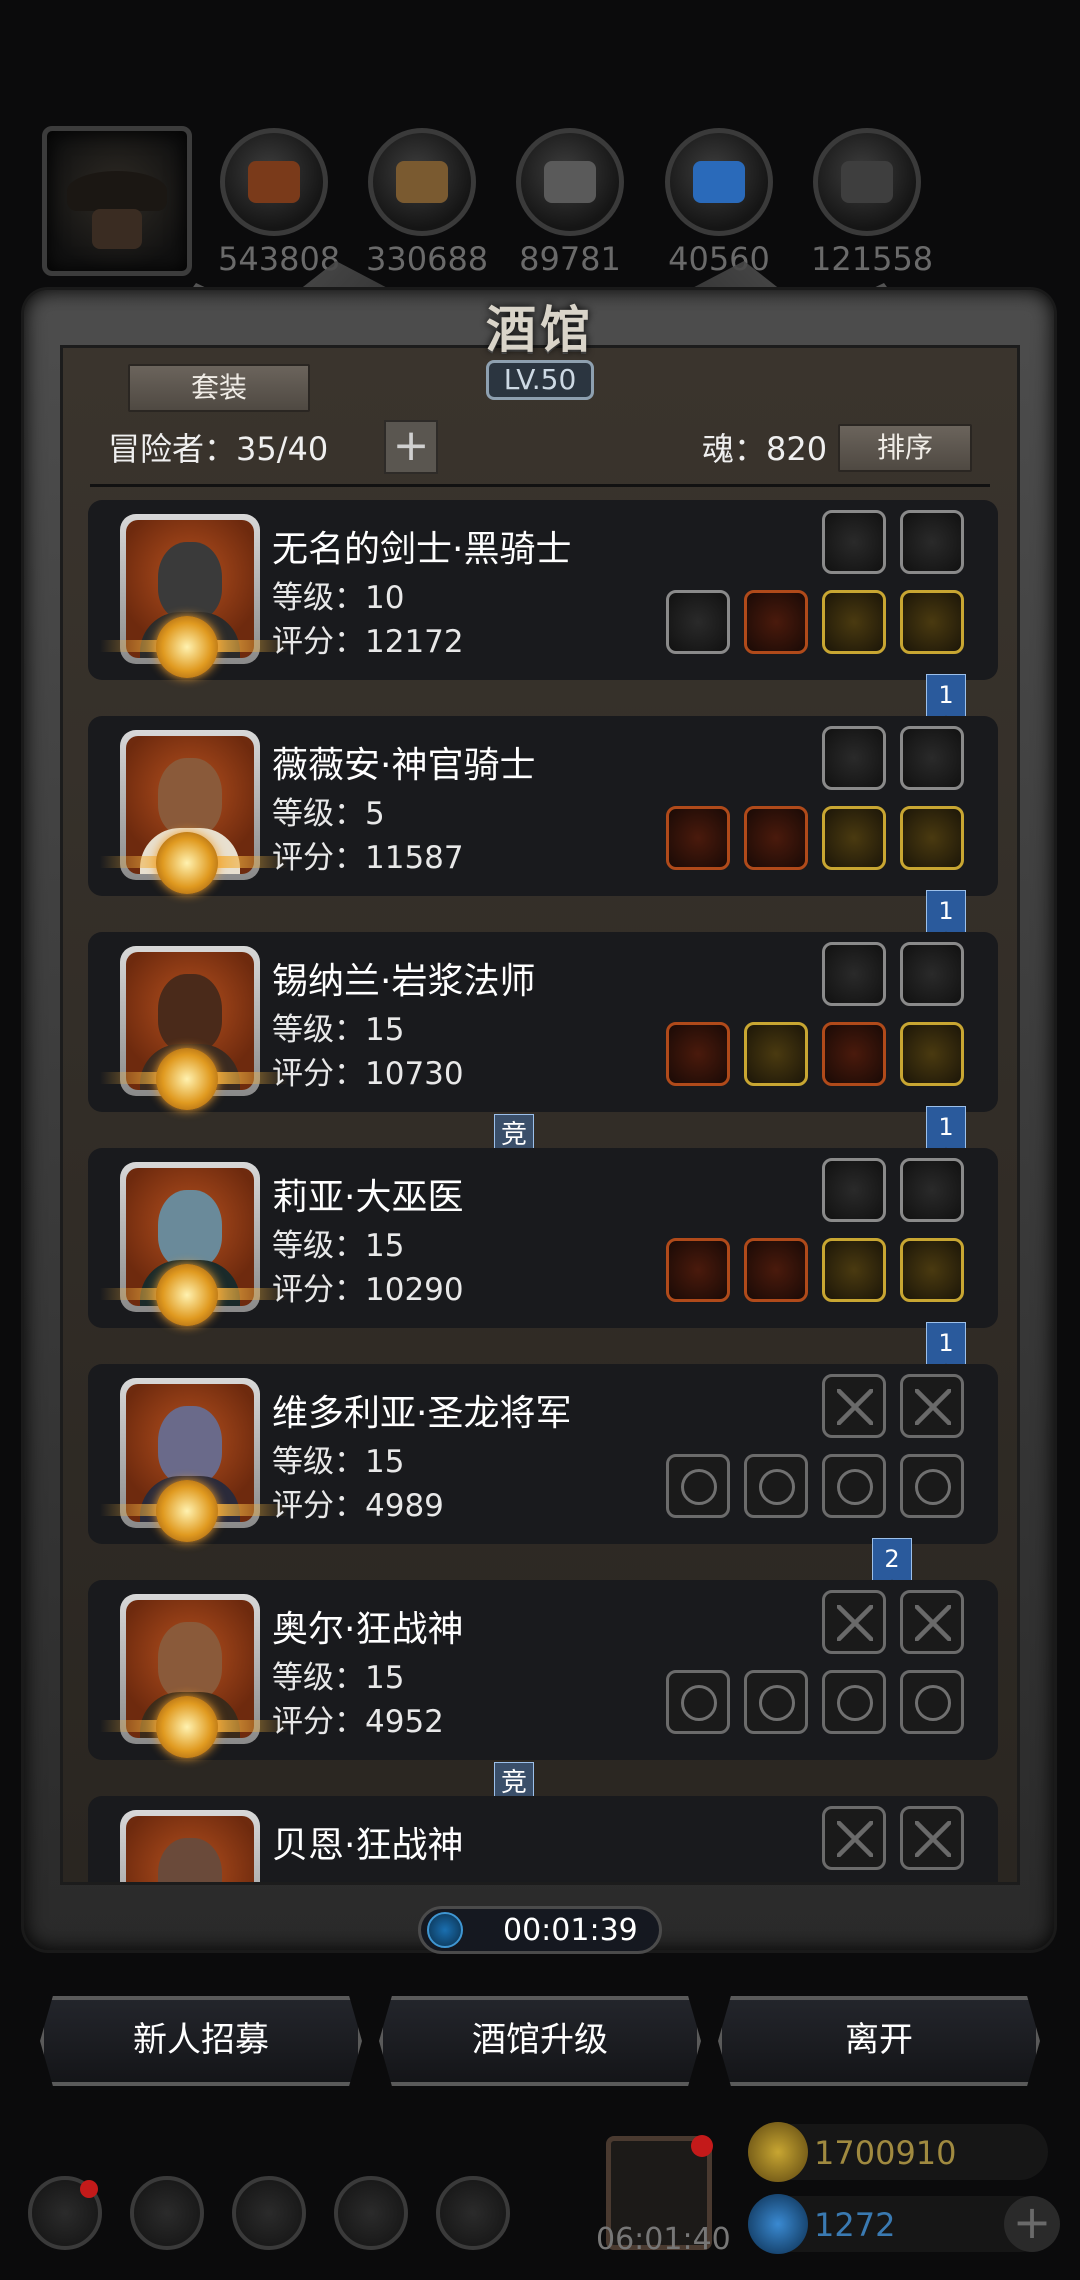  Describe the element at coordinates (543, 1839) in the screenshot. I see `hero-row: 贝恩·狂战神` at that location.